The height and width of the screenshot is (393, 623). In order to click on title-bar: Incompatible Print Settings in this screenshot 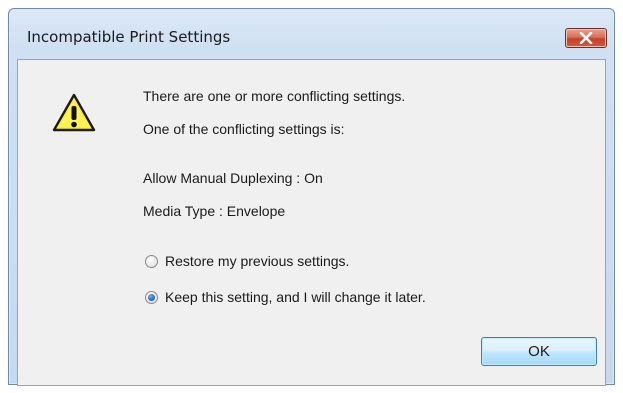, I will do `click(311, 34)`.